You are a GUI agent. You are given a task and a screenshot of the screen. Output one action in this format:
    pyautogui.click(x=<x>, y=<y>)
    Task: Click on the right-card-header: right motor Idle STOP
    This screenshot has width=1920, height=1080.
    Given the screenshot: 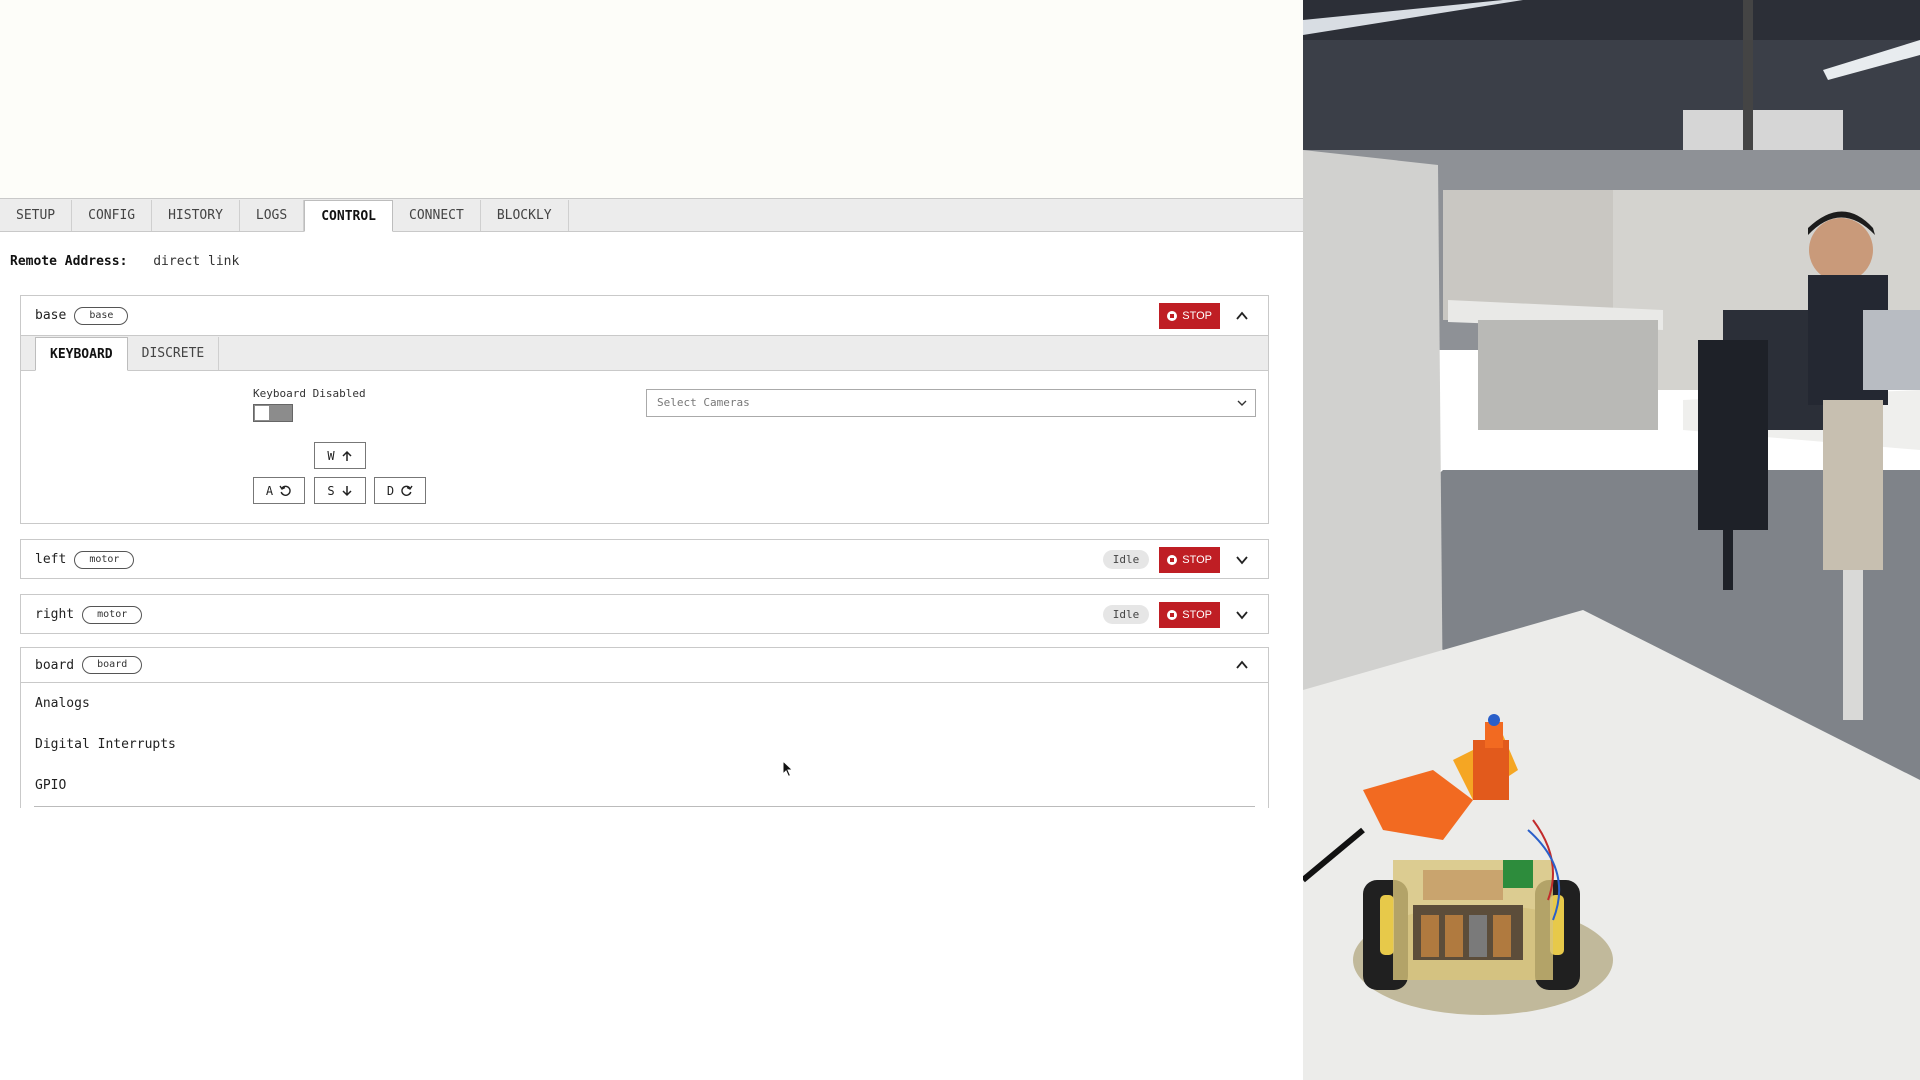 What is the action you would take?
    pyautogui.click(x=644, y=614)
    